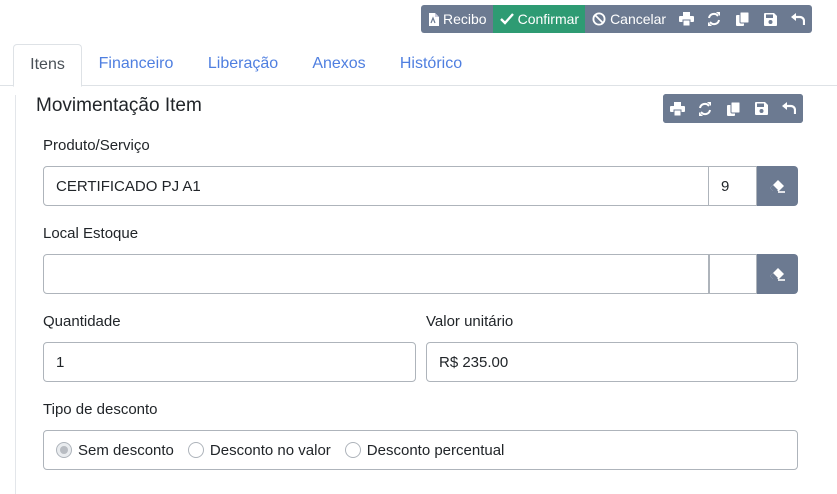 The height and width of the screenshot is (494, 837). Describe the element at coordinates (100, 409) in the screenshot. I see `tipo-desconto-label: Tipo de desconto` at that location.